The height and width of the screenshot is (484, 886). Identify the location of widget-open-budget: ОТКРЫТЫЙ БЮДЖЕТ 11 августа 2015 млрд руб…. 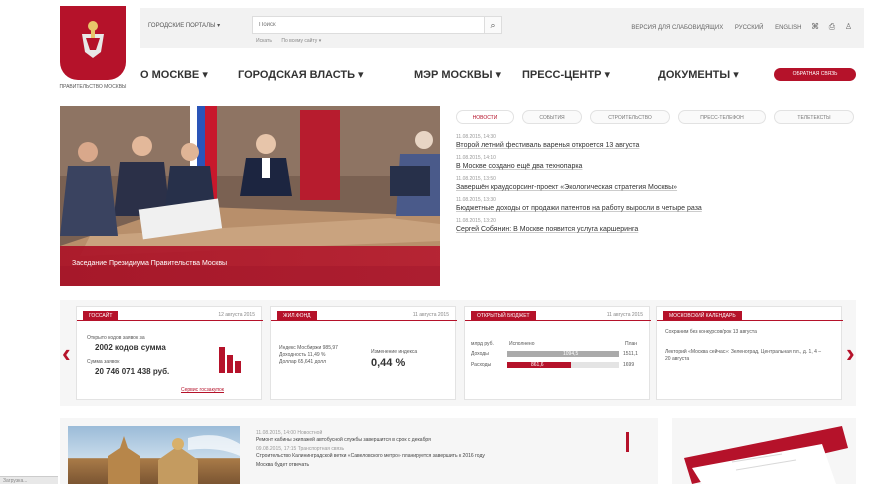
(557, 353).